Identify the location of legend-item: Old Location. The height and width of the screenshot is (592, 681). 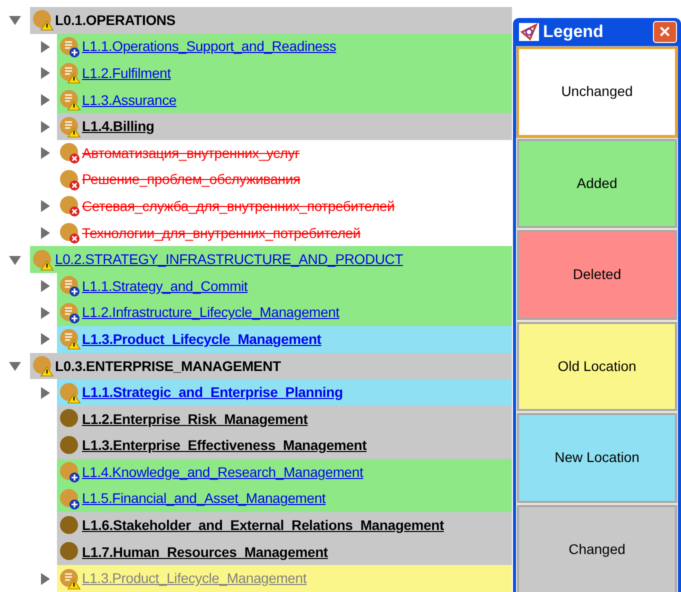
(597, 366).